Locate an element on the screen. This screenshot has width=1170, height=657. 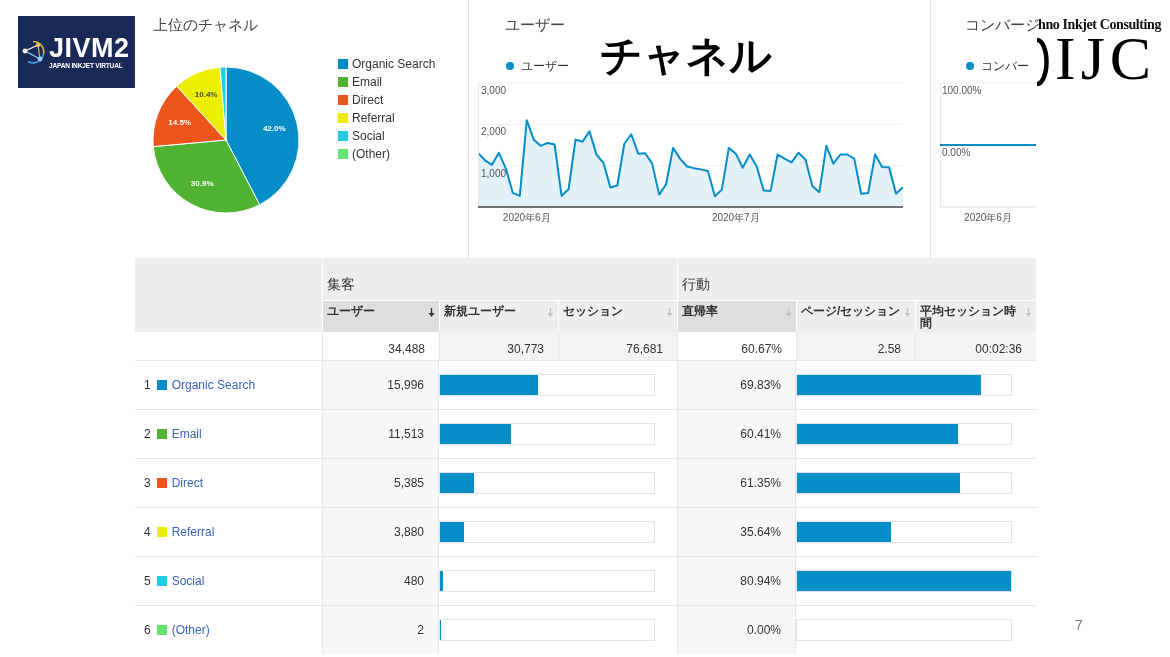
table-cell: 15,996 is located at coordinates (380, 384).